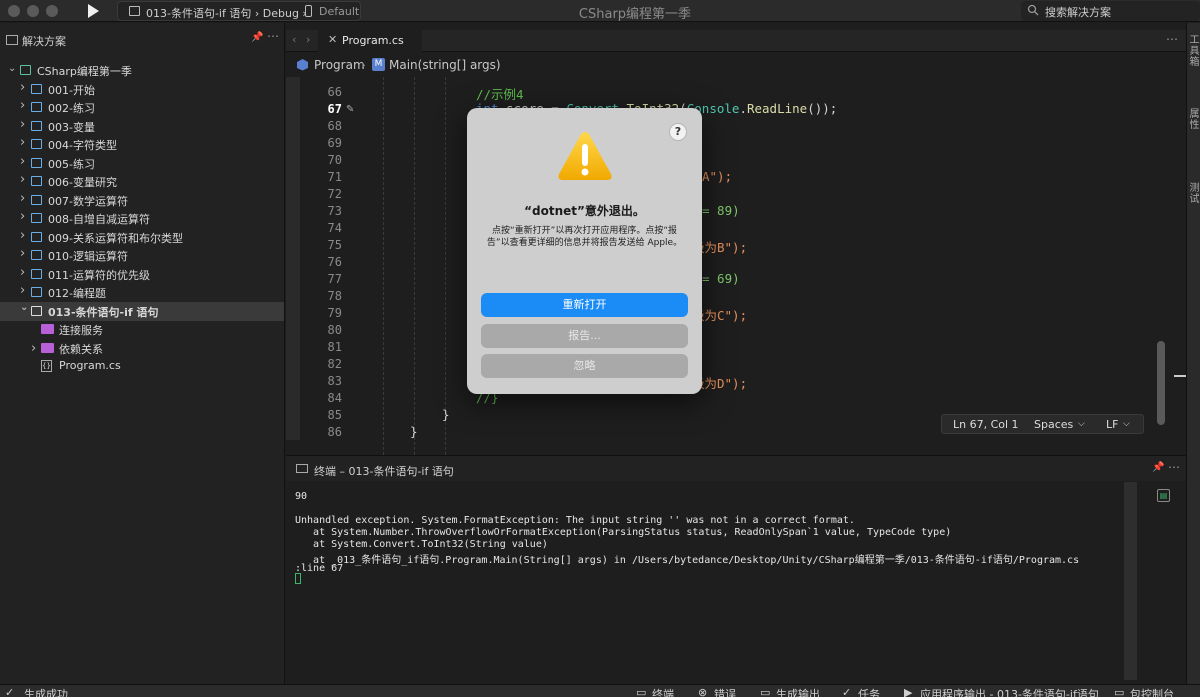  Describe the element at coordinates (717, 176) in the screenshot. I see `code-line: A");` at that location.